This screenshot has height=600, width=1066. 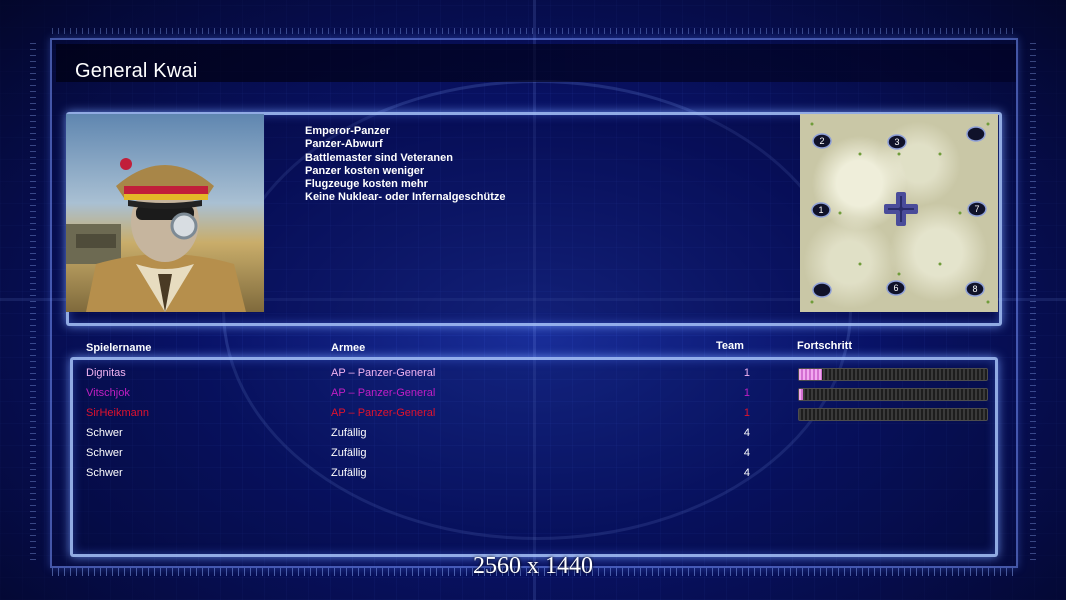 I want to click on start-position-marker: 6, so click(x=896, y=288).